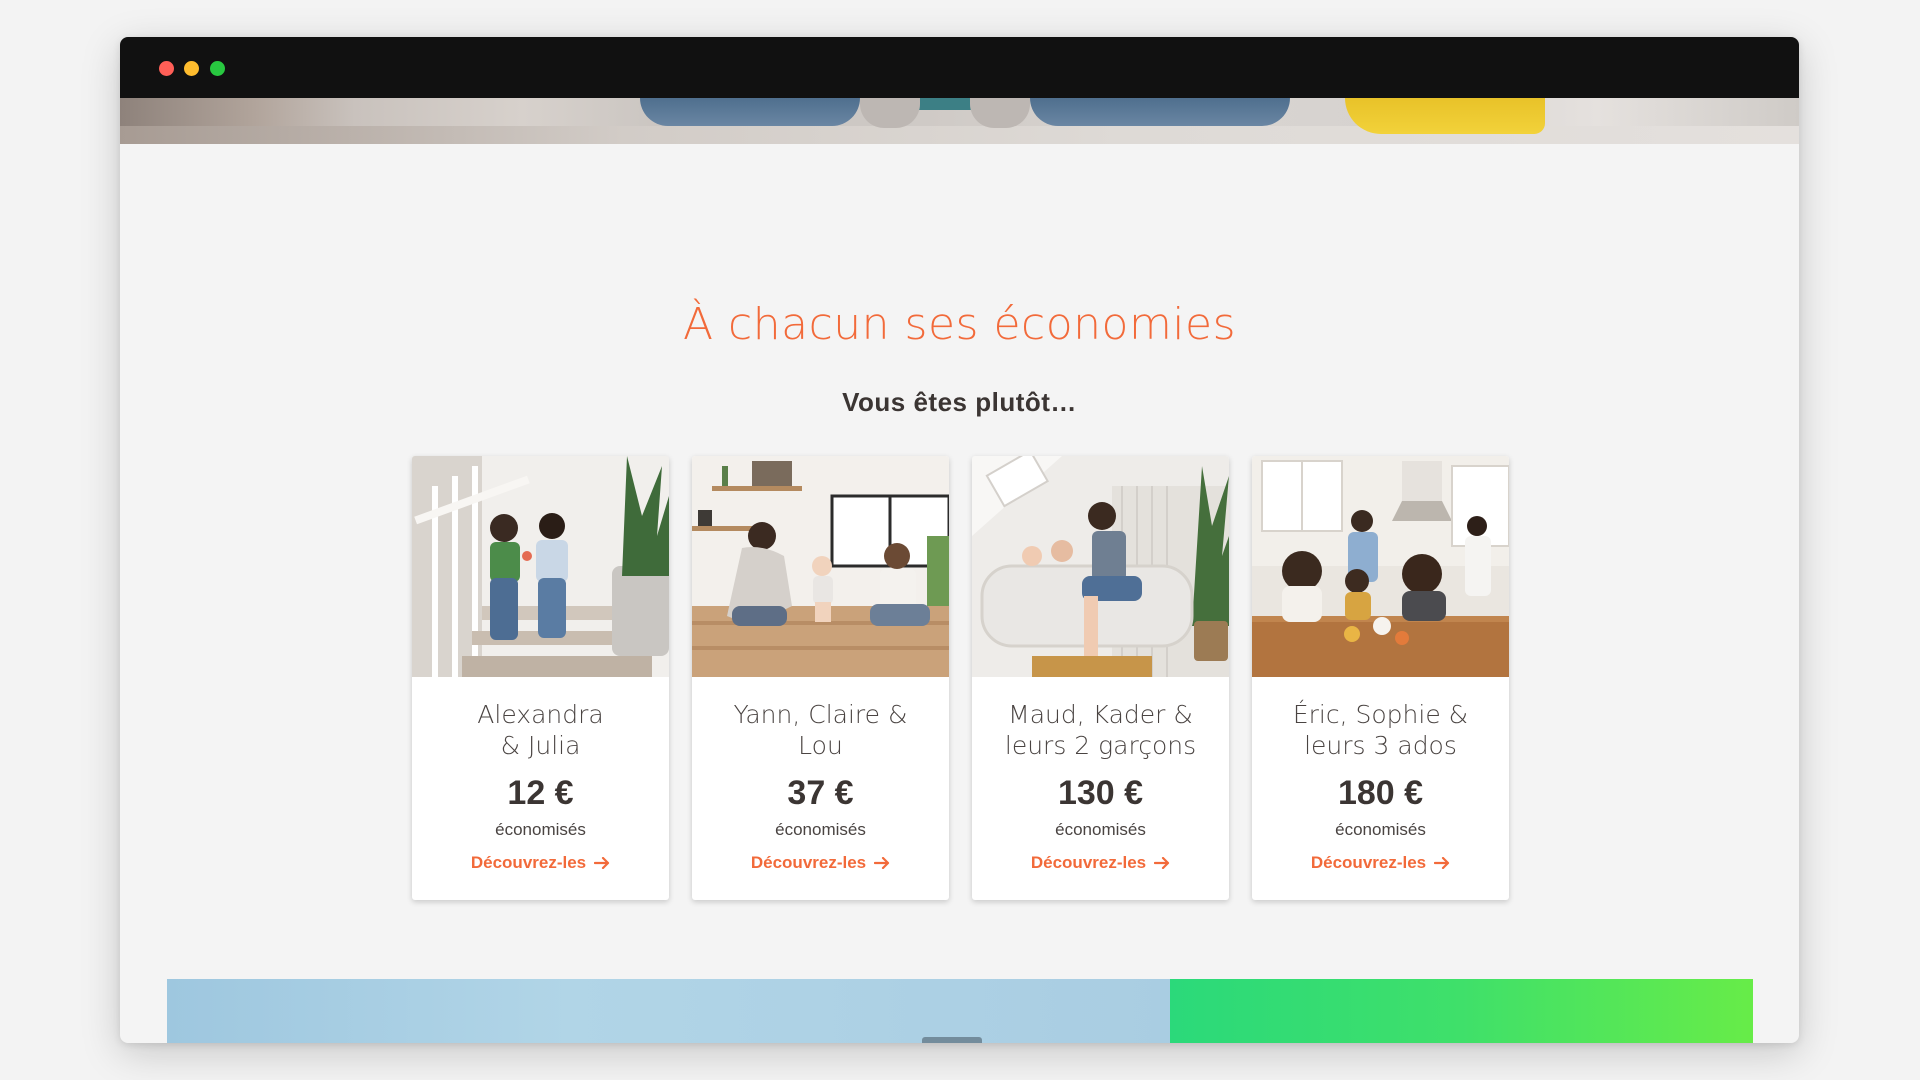  Describe the element at coordinates (540, 793) in the screenshot. I see `card-amount: 12 €` at that location.